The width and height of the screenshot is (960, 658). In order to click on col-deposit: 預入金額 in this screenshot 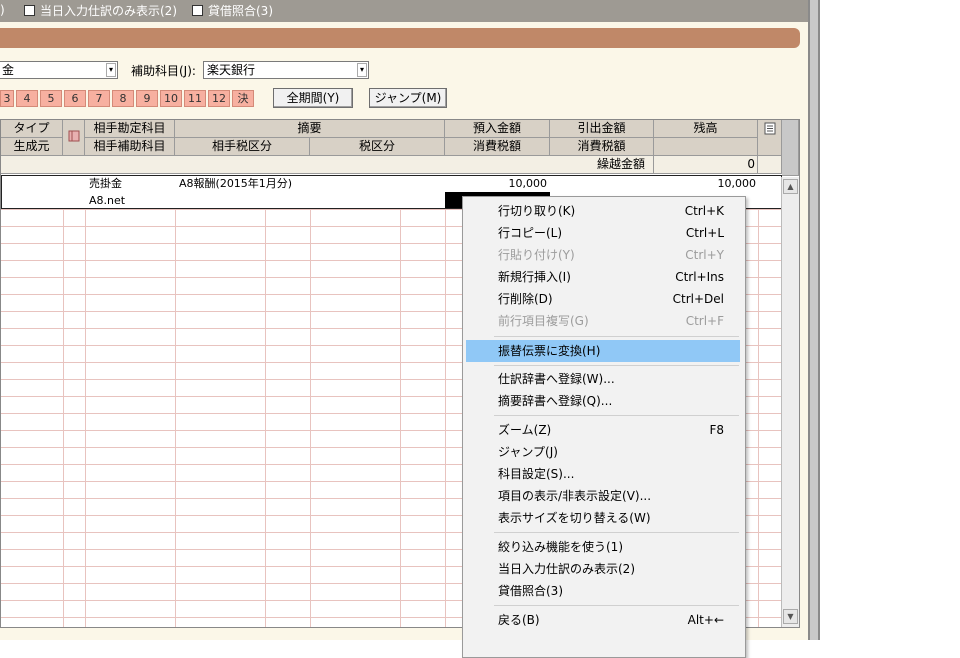, I will do `click(497, 129)`.